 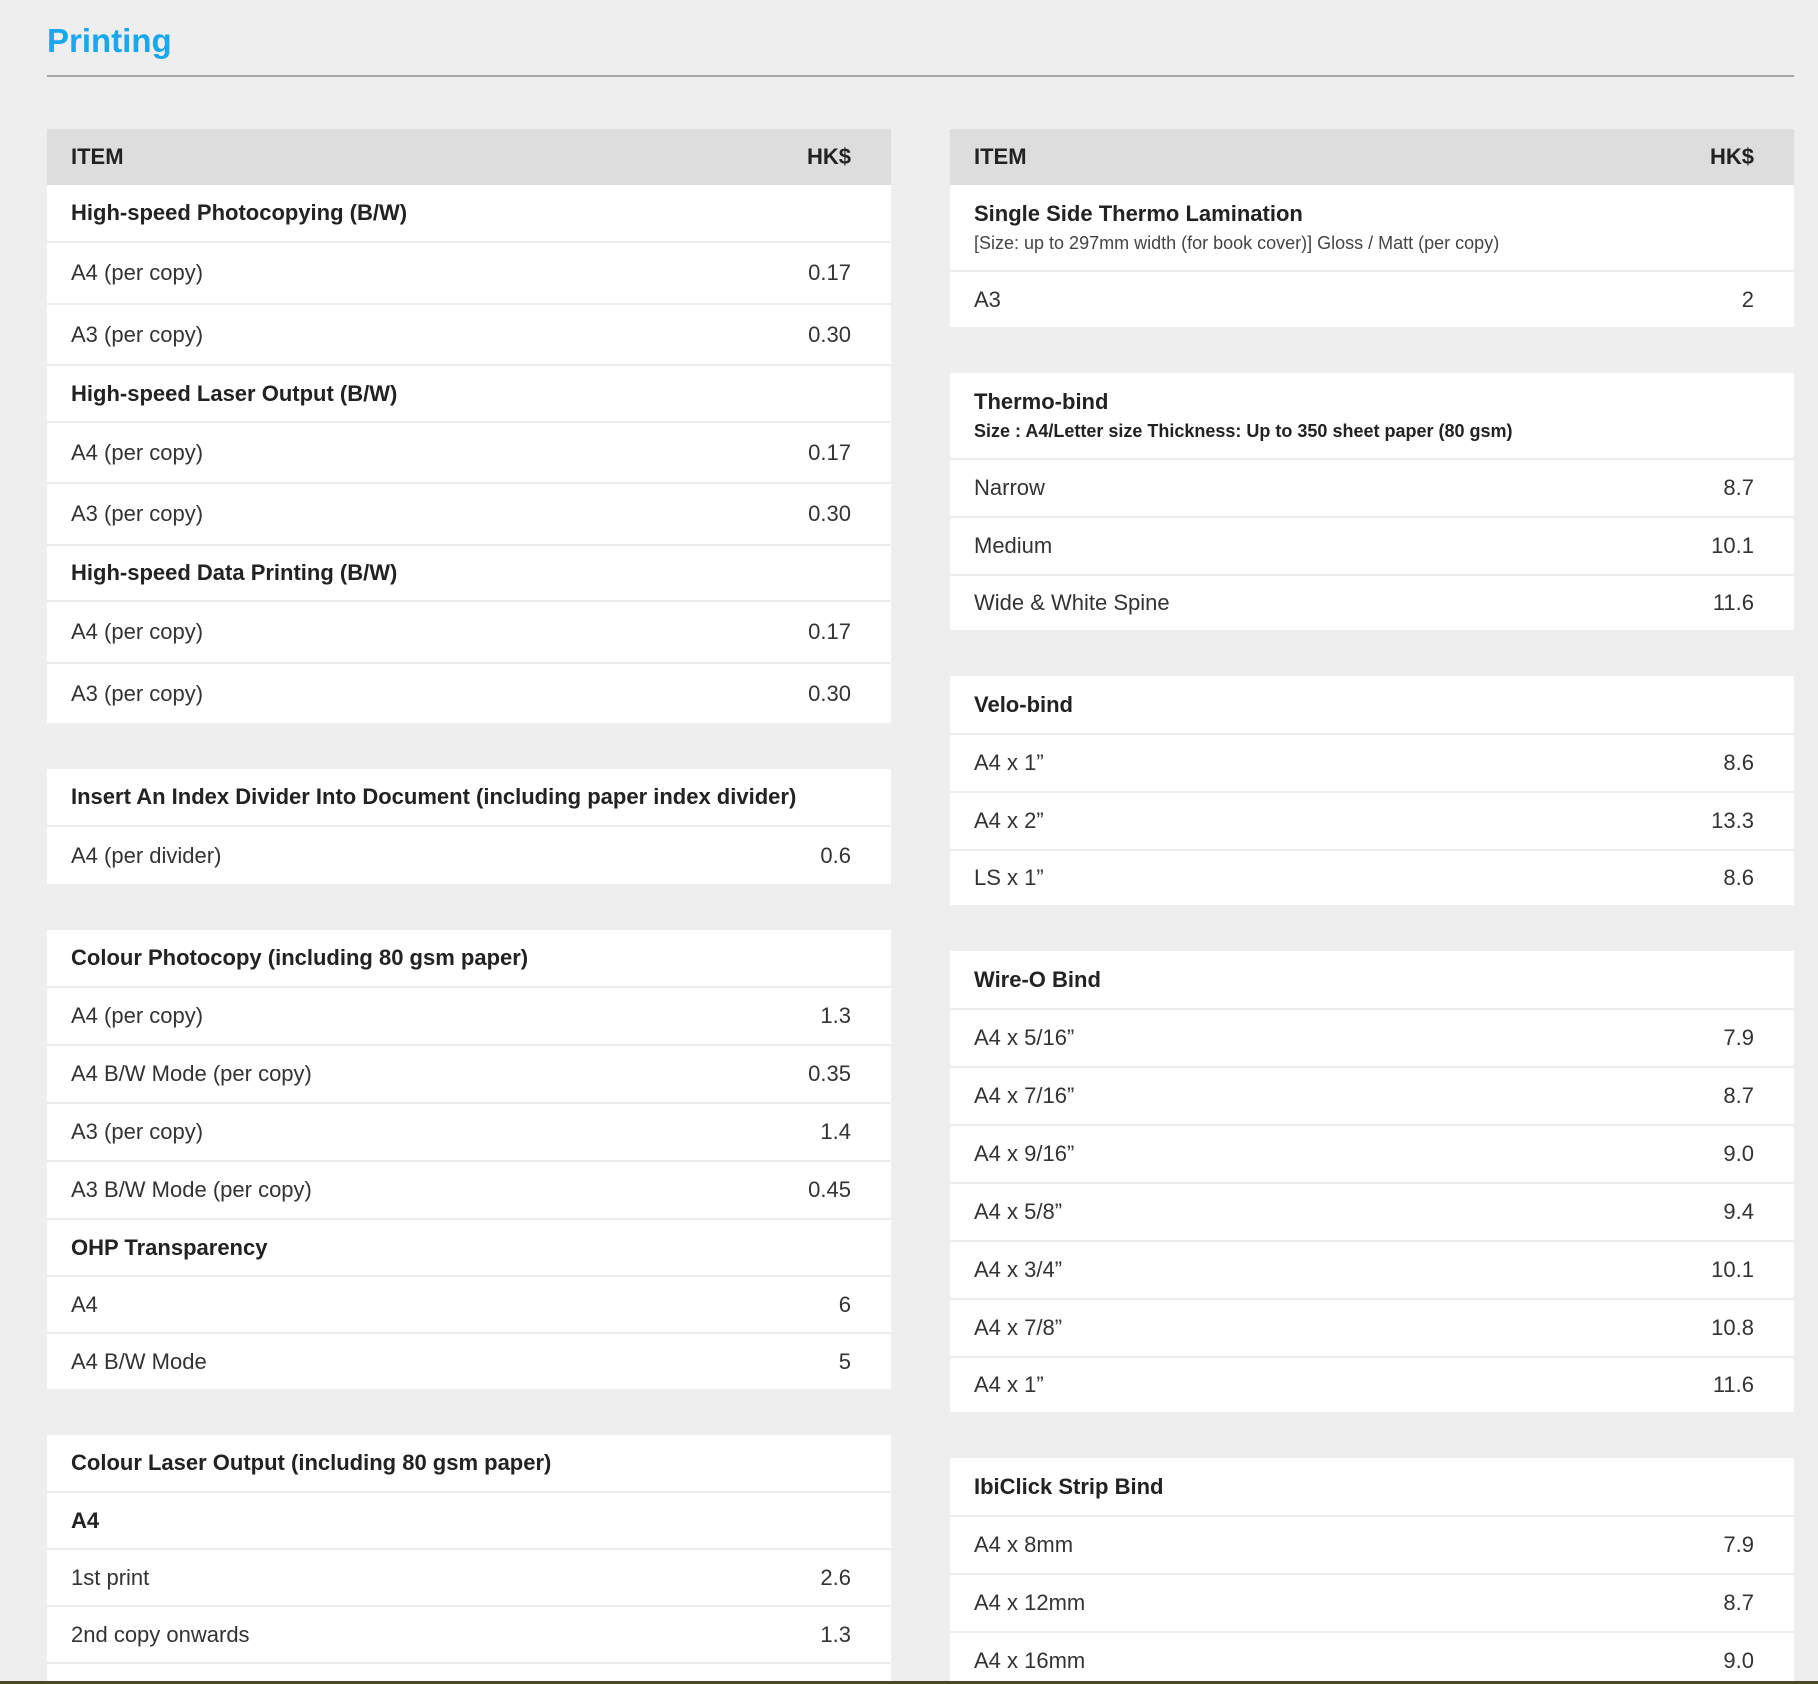 What do you see at coordinates (469, 854) in the screenshot?
I see `table-row: A4 (per divider) 0.6` at bounding box center [469, 854].